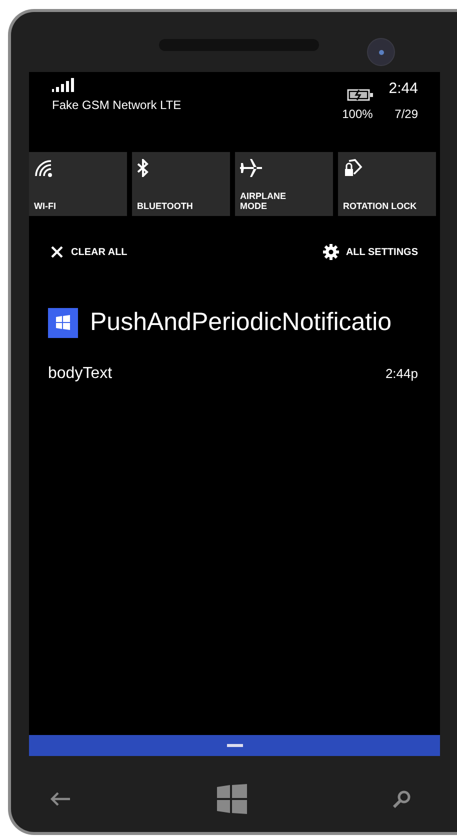  Describe the element at coordinates (251, 168) in the screenshot. I see `airplane-icon` at that location.